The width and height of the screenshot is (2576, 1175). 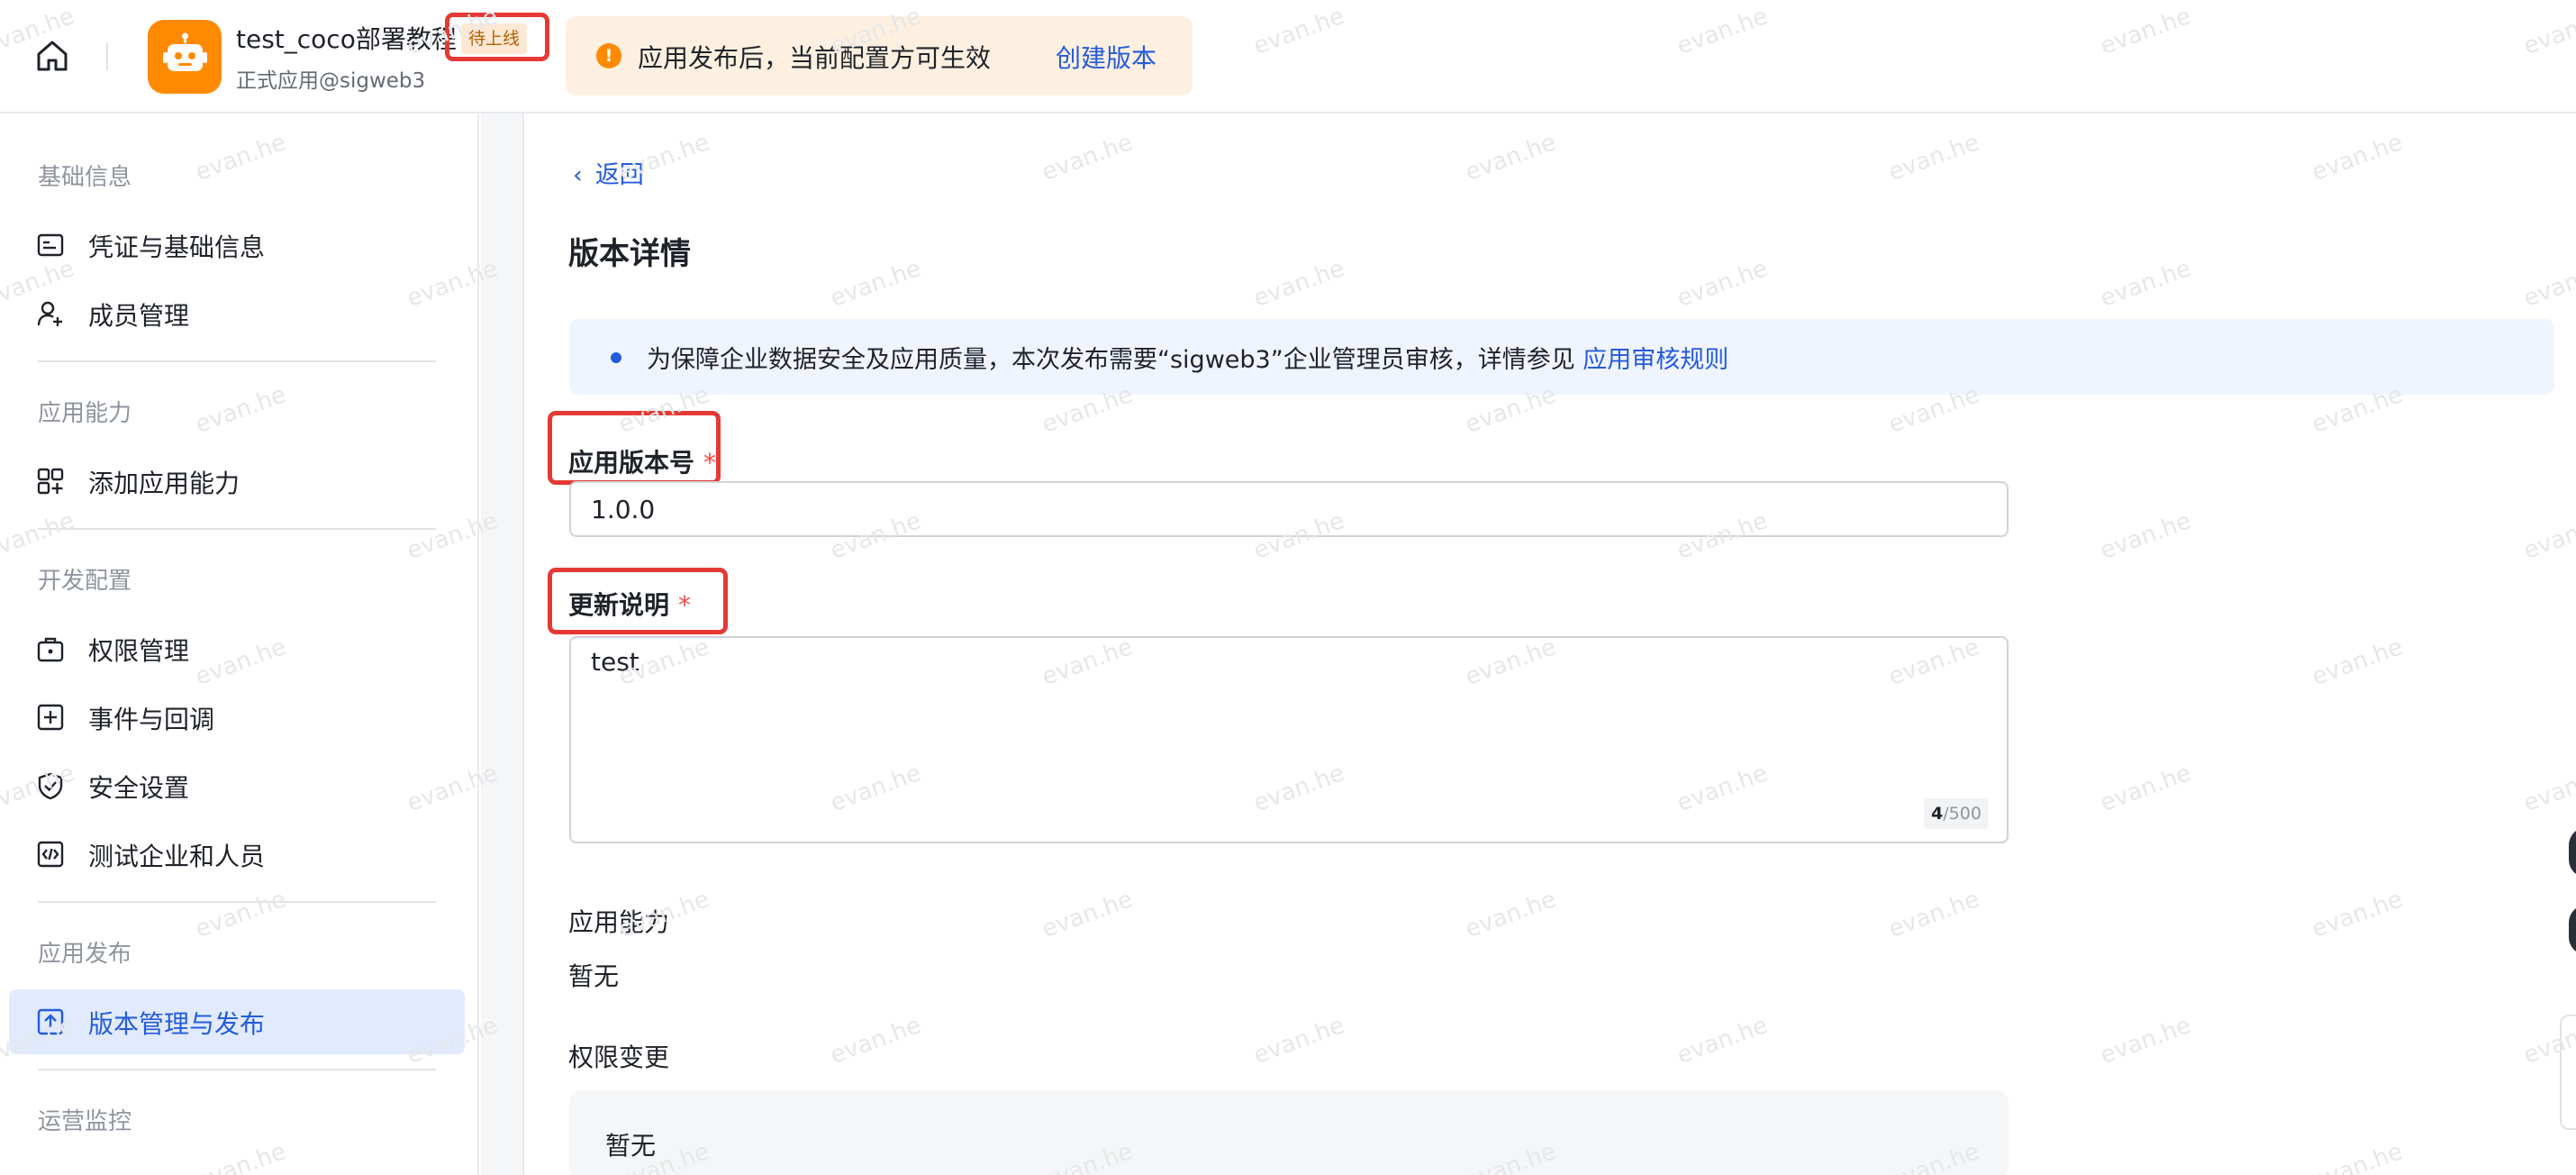 What do you see at coordinates (346, 39) in the screenshot?
I see `app-name: test_coco部署教程` at bounding box center [346, 39].